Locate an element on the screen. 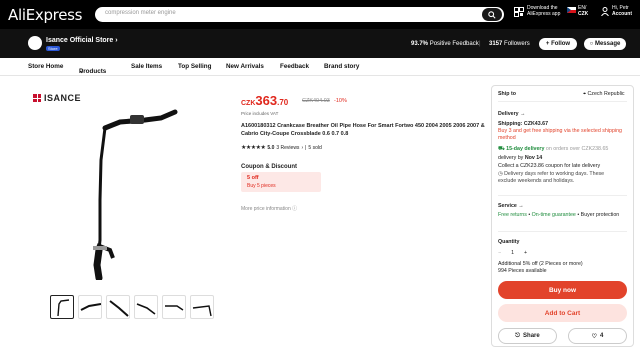 The image size is (640, 349). info-icon: ⓘ is located at coordinates (295, 209).